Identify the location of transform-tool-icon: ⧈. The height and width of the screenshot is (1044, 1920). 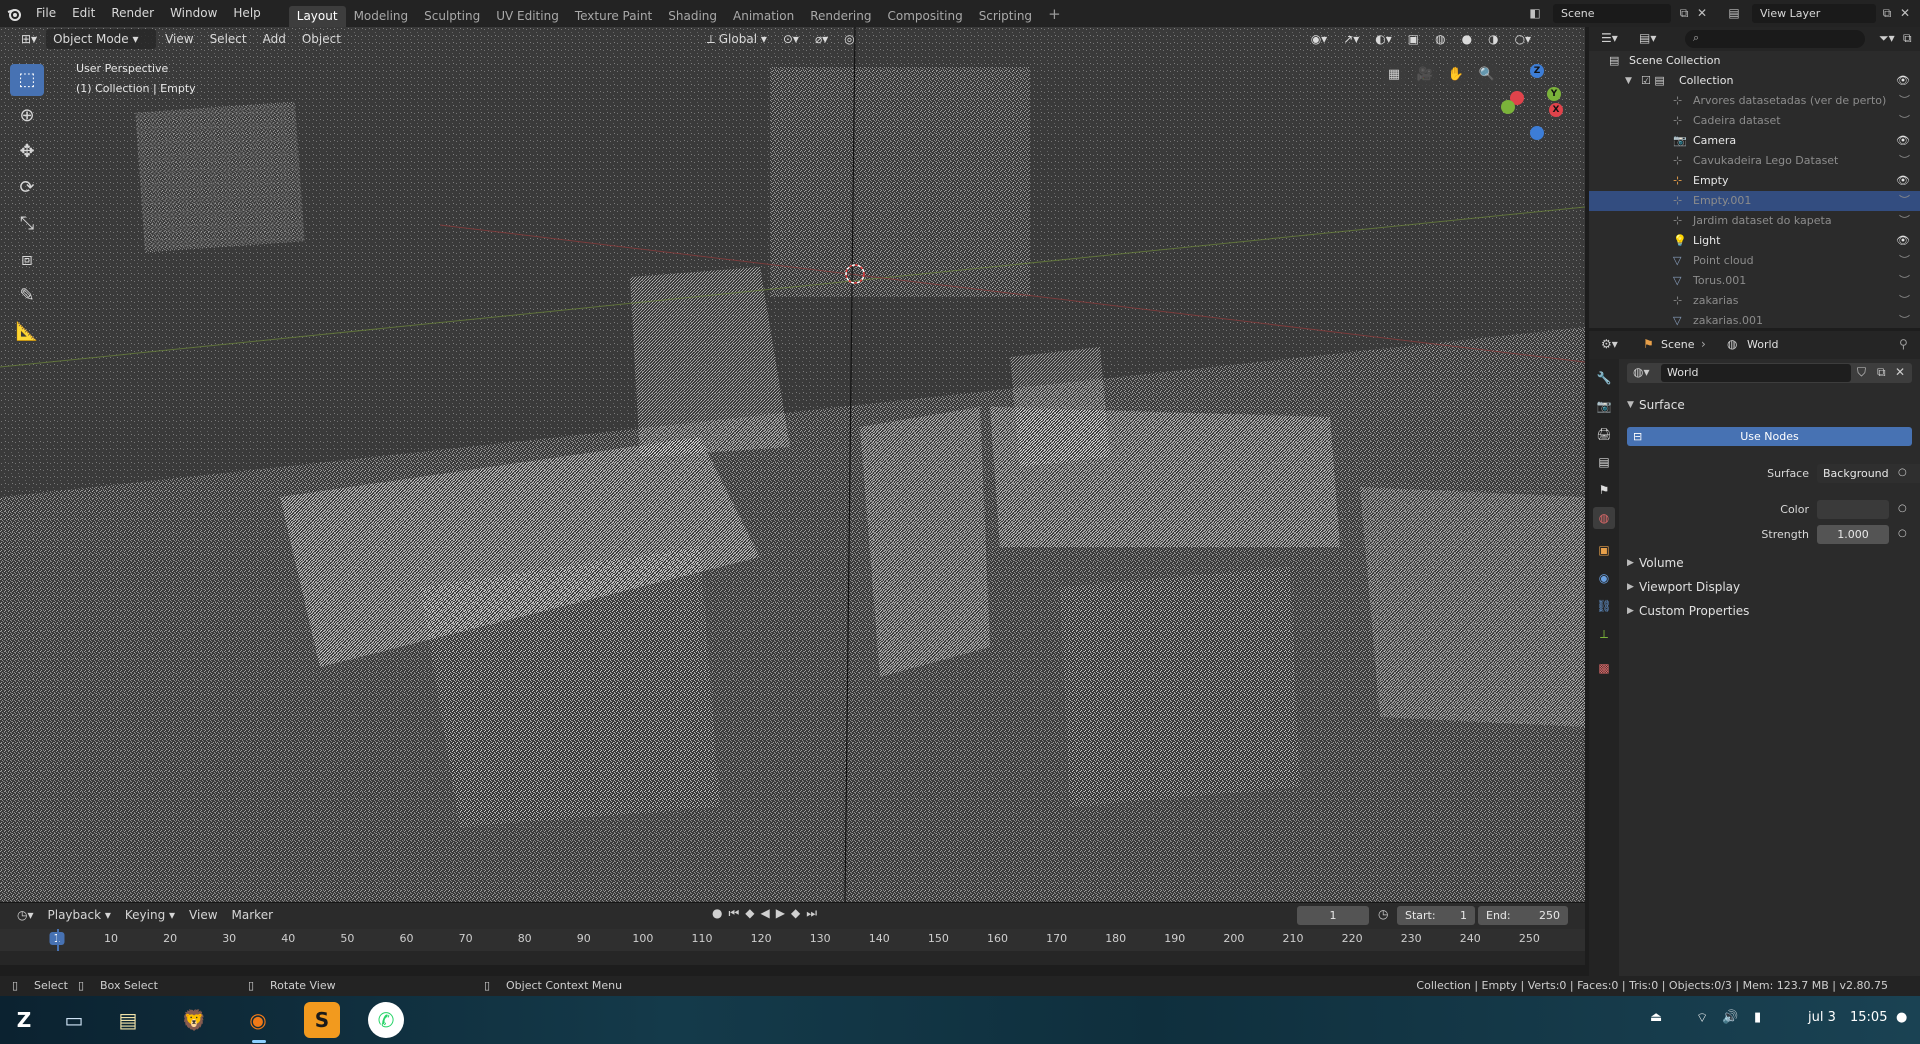
(27, 260).